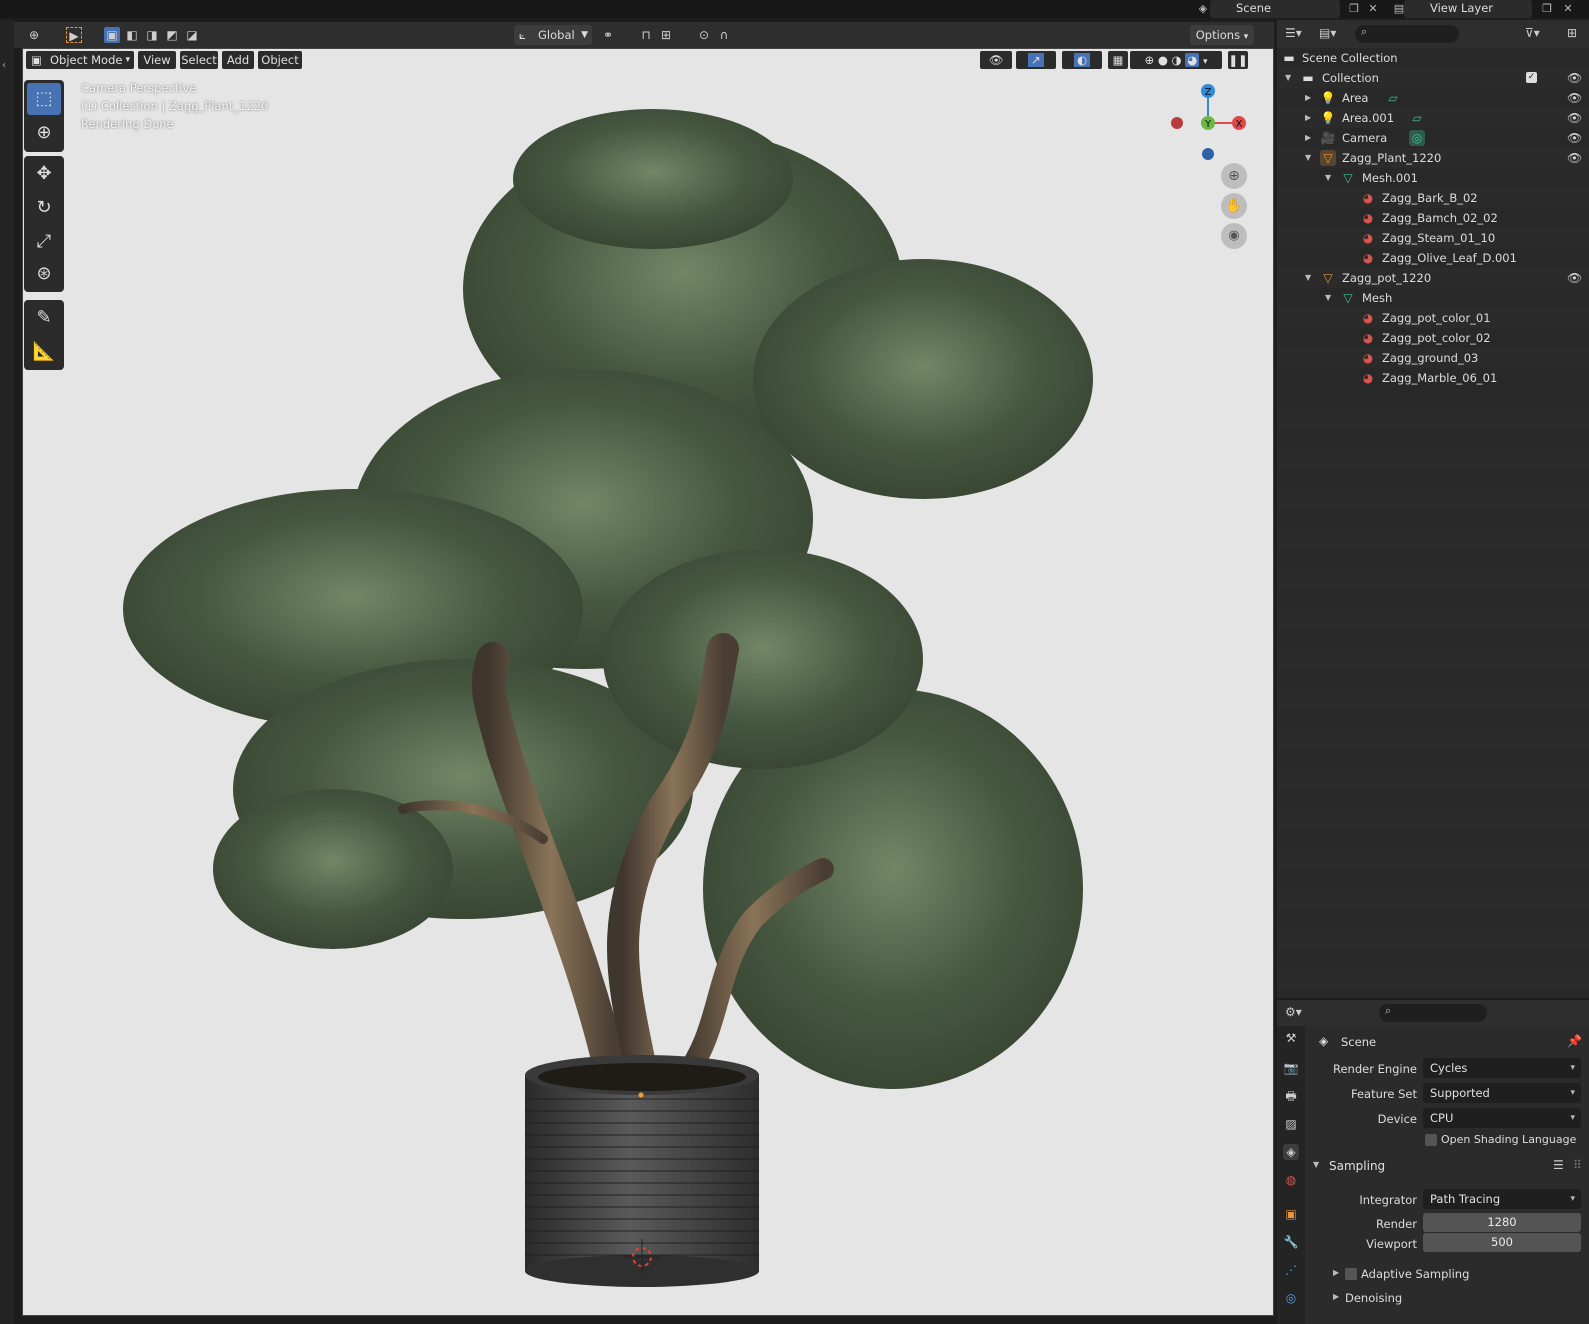 This screenshot has width=1589, height=1324. I want to click on proportional-edit-icon: ⊙, so click(704, 35).